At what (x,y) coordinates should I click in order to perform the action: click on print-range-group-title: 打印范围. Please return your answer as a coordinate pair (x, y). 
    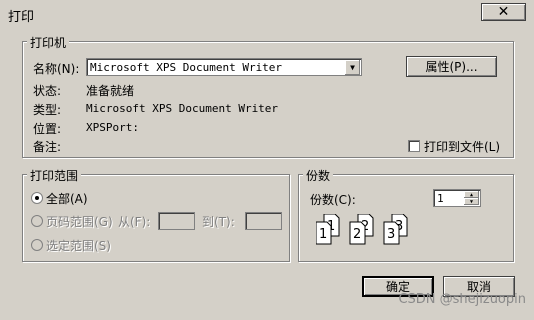
    Looking at the image, I should click on (54, 175).